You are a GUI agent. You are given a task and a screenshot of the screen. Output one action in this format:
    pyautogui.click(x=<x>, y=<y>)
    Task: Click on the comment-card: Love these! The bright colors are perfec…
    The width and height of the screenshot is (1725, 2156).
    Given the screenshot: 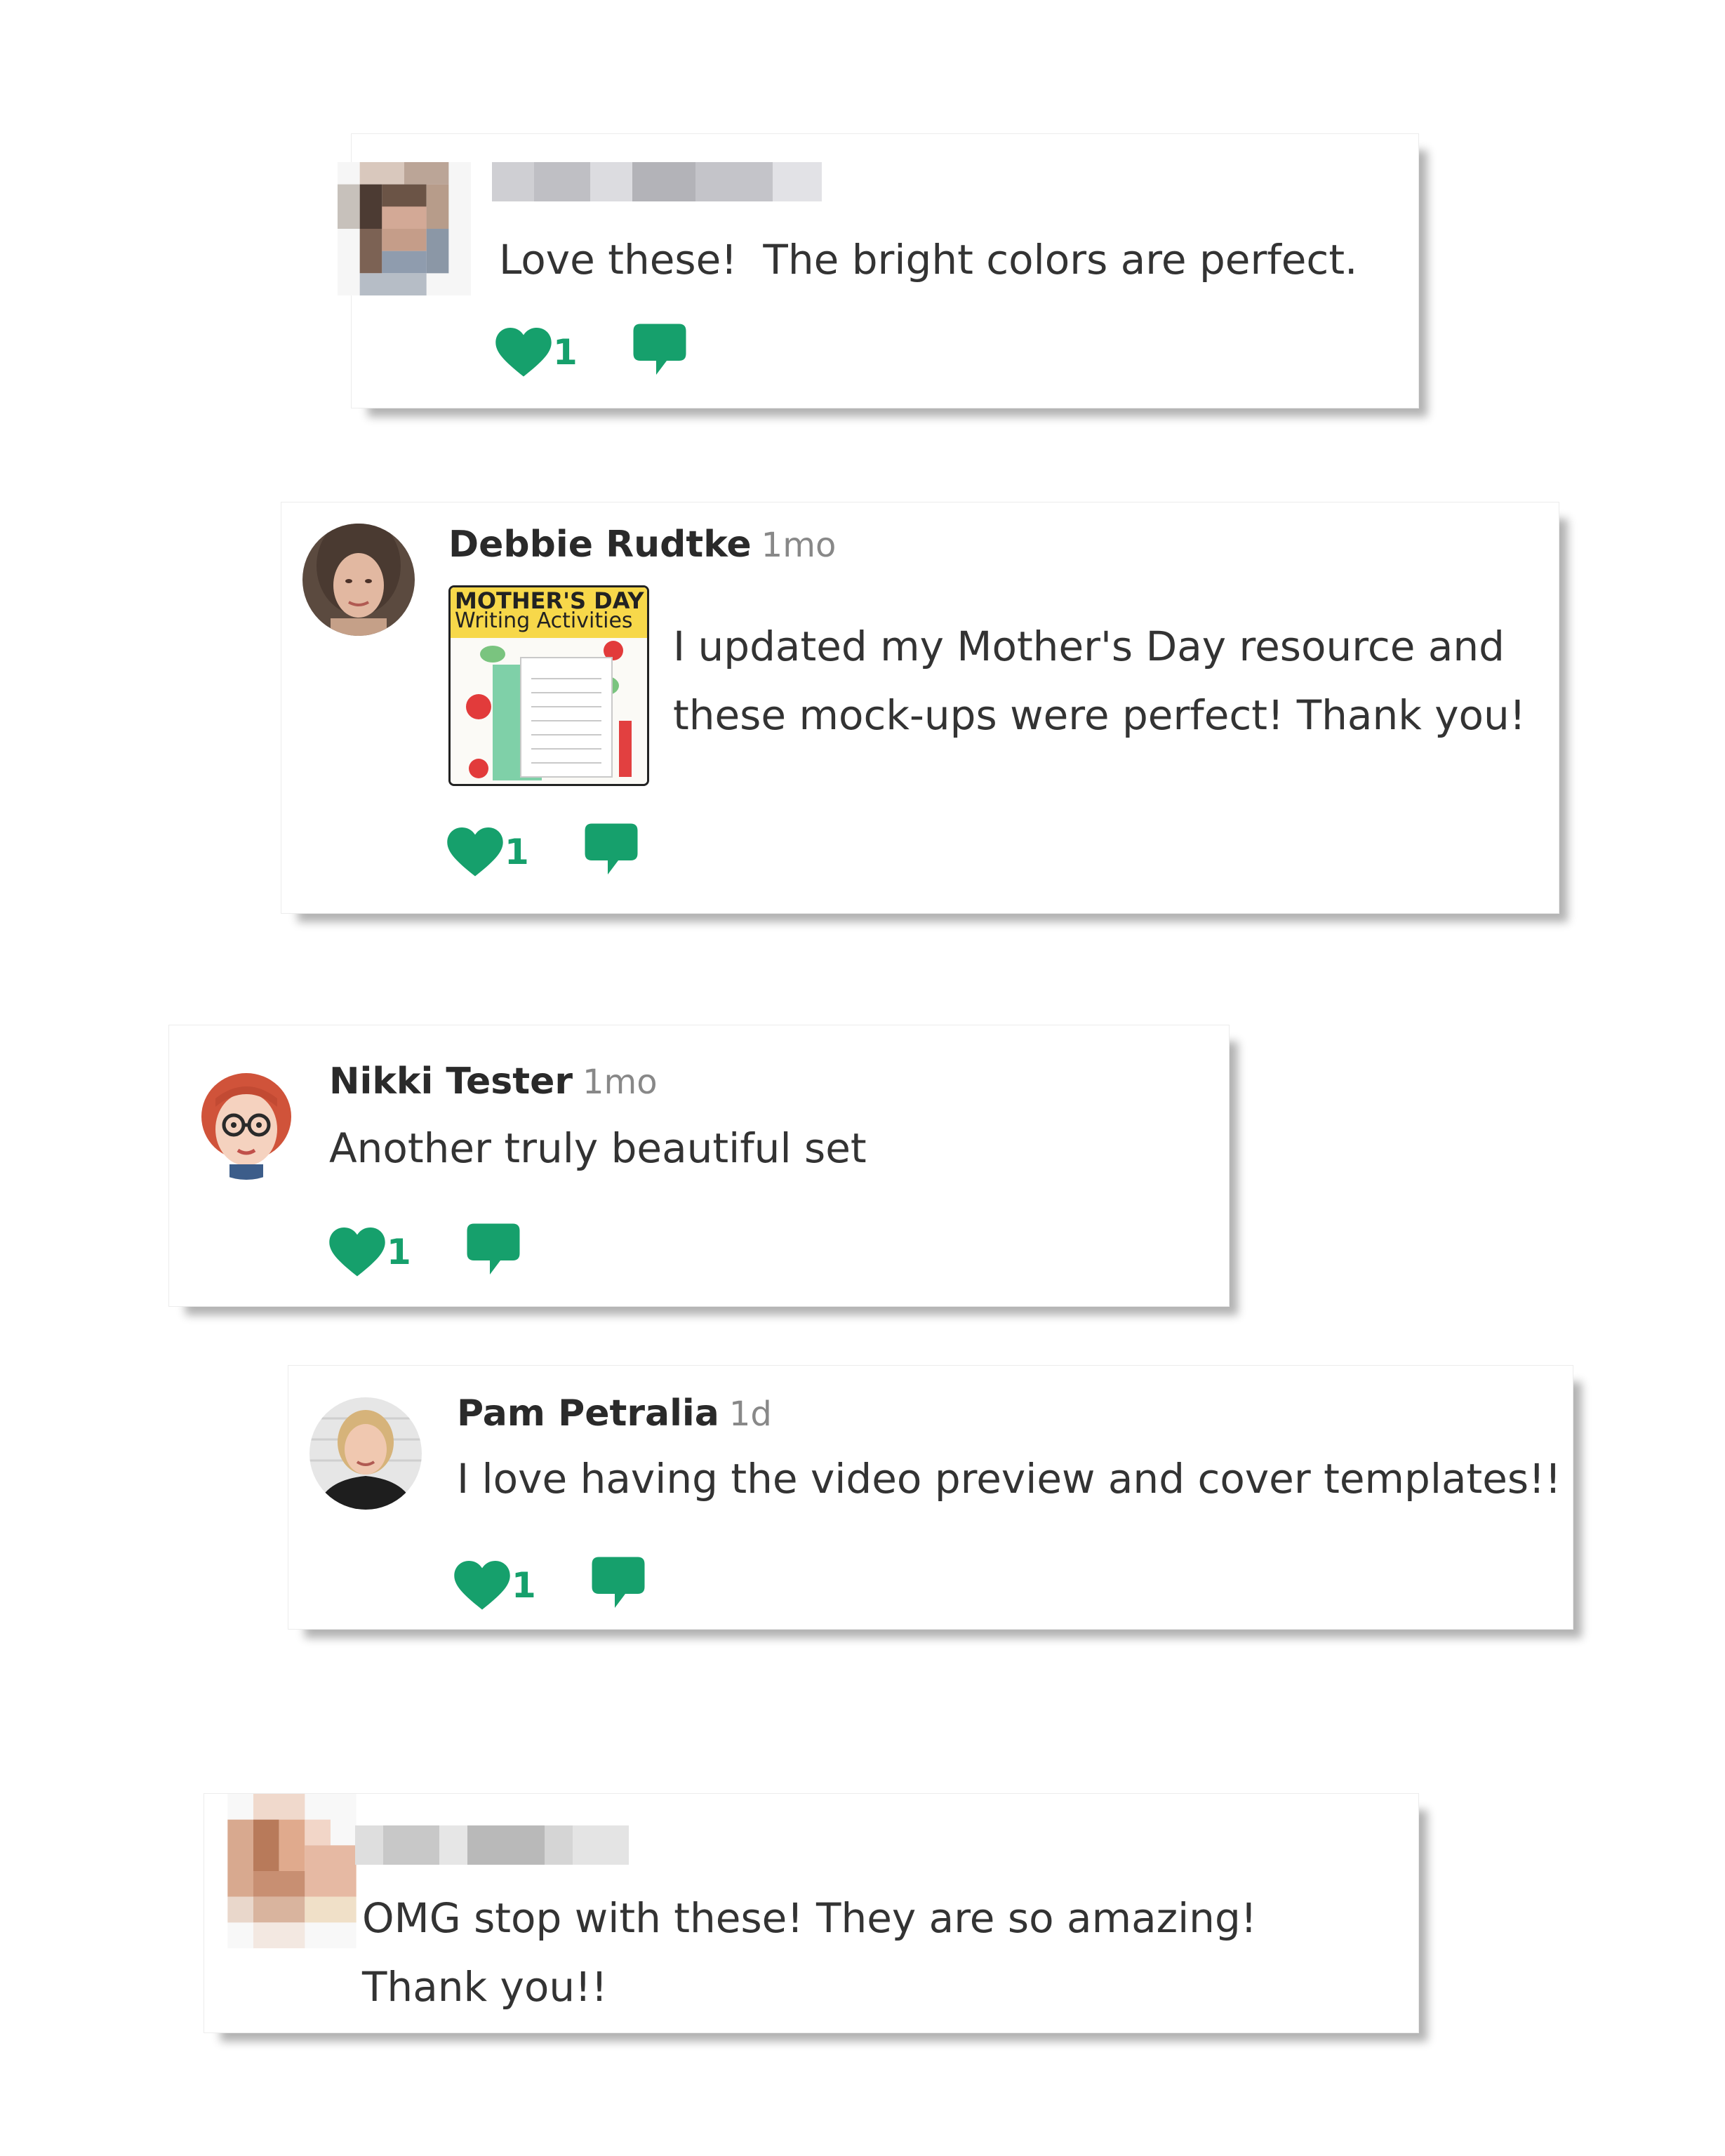 What is the action you would take?
    pyautogui.click(x=879, y=270)
    